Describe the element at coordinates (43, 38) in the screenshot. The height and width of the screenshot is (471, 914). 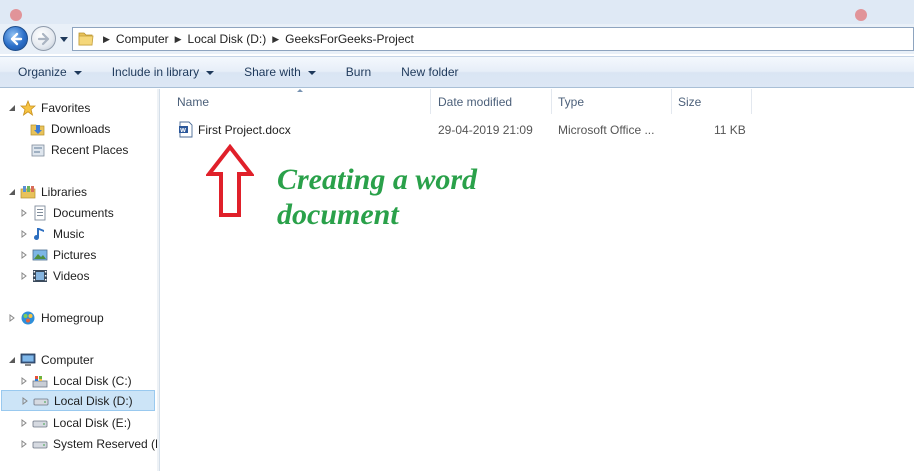
I see `forward-button` at that location.